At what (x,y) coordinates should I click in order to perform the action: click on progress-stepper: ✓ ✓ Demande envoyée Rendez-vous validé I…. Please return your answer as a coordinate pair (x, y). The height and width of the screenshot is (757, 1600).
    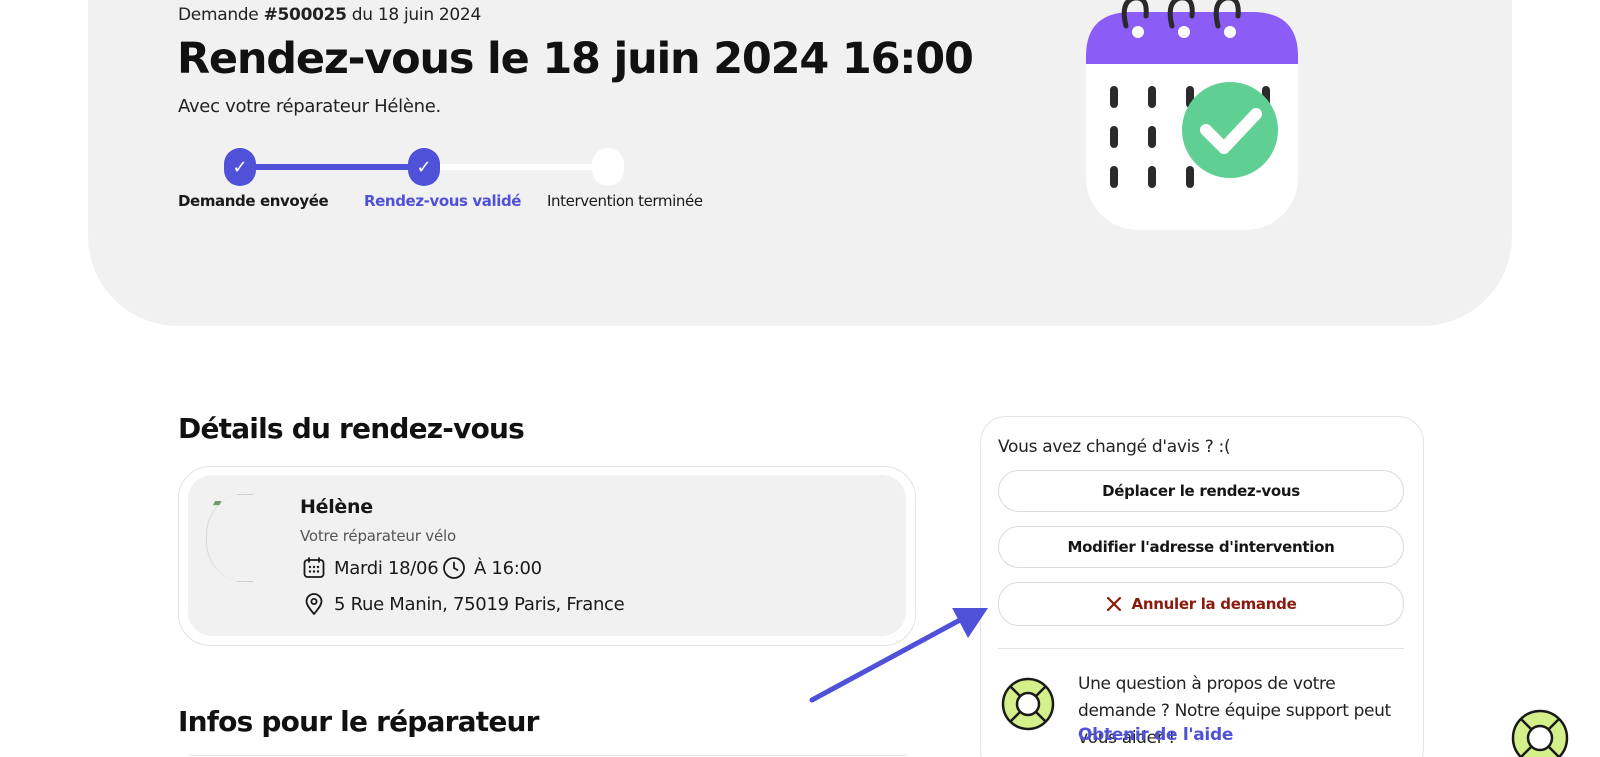
    Looking at the image, I should click on (440, 183).